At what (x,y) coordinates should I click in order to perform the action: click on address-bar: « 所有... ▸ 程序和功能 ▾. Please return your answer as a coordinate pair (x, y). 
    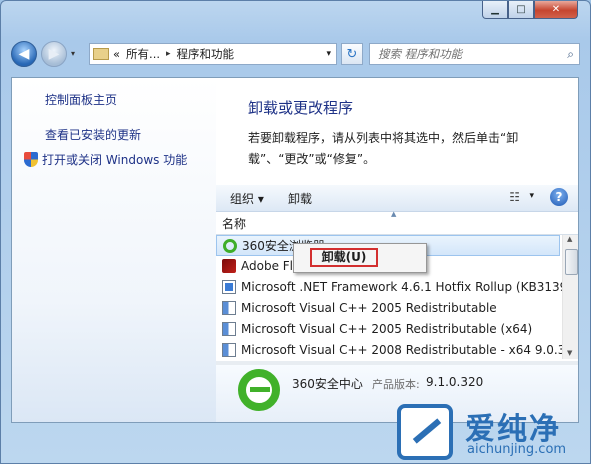
    Looking at the image, I should click on (213, 54).